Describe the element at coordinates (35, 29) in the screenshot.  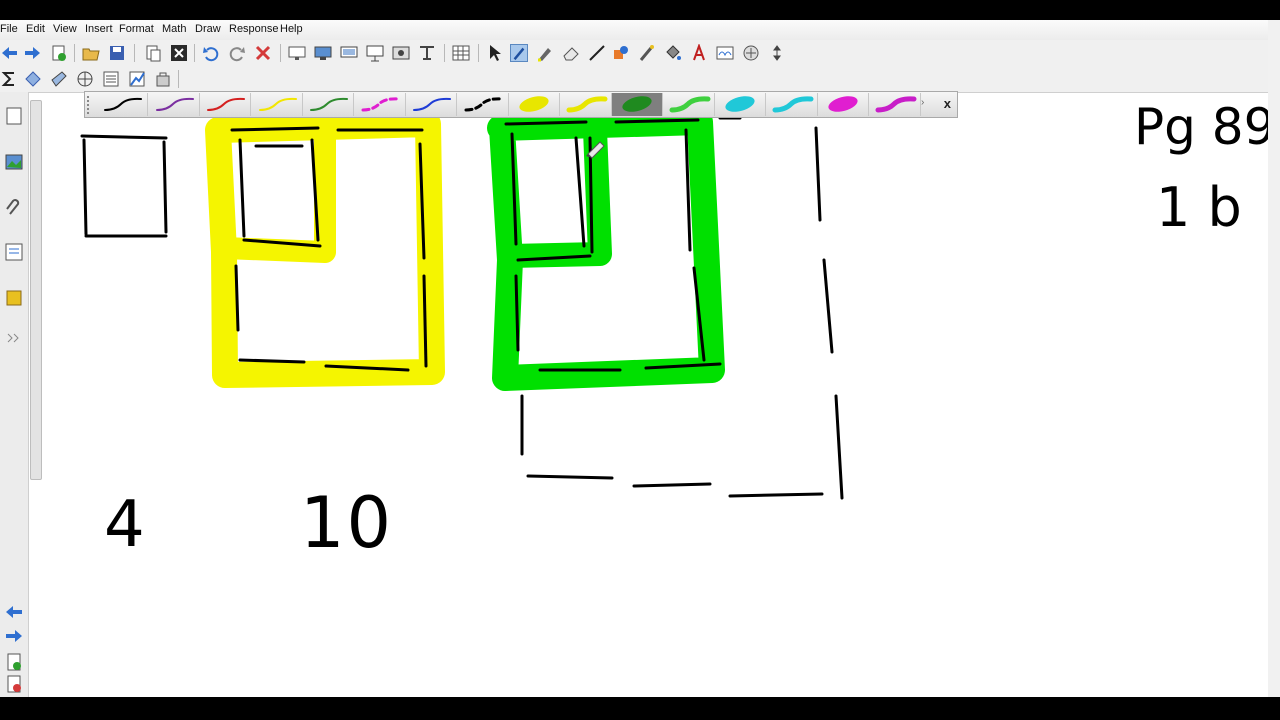
I see `menu-edit: Edit` at that location.